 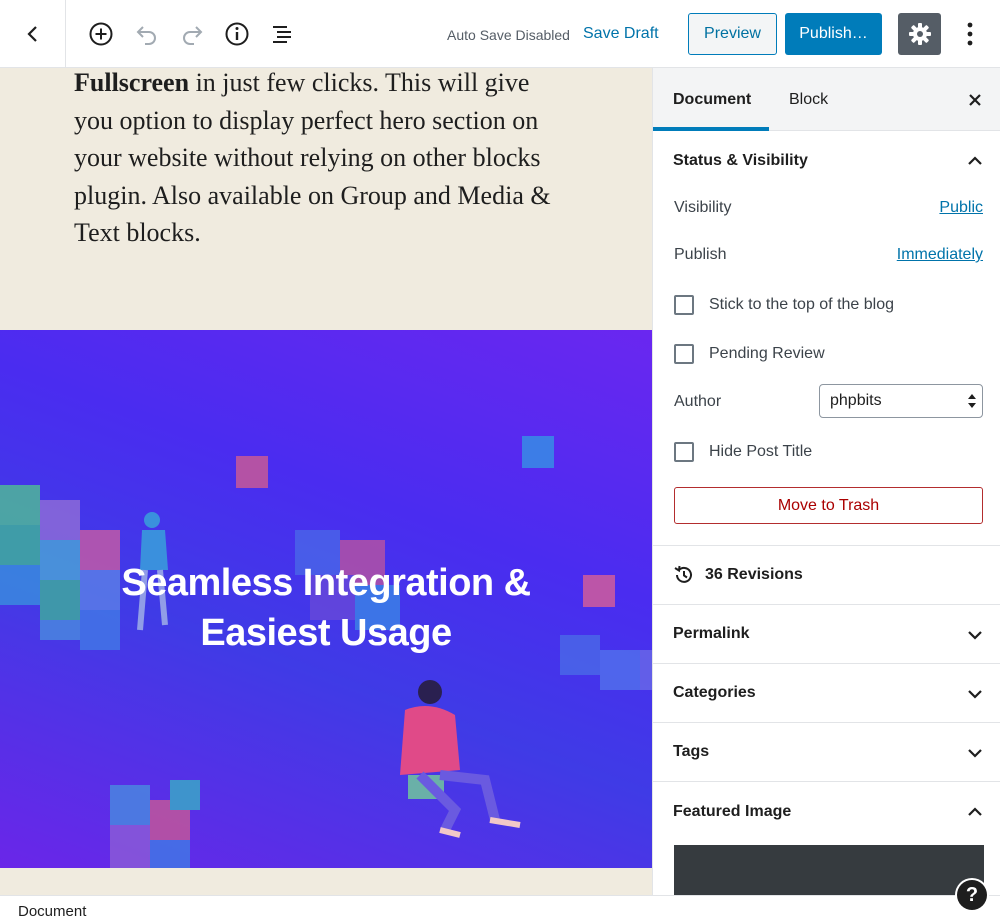 I want to click on hide-title-label: Hide Post Title, so click(x=761, y=451).